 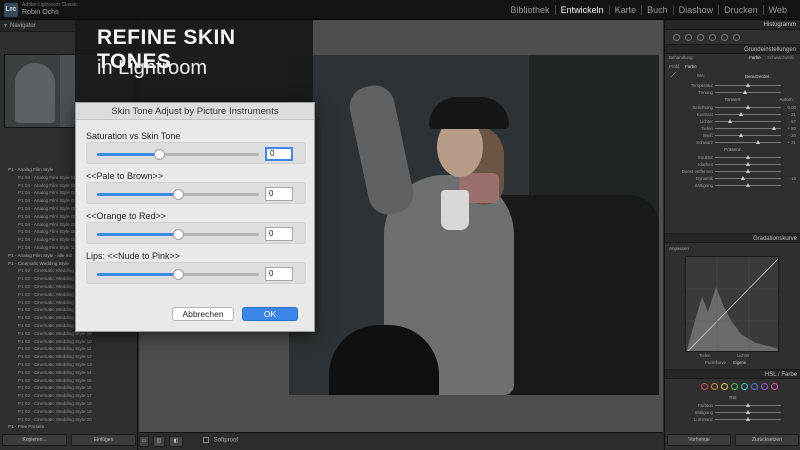 What do you see at coordinates (581, 10) in the screenshot?
I see `module-tab-entwickeln: Entwickeln` at bounding box center [581, 10].